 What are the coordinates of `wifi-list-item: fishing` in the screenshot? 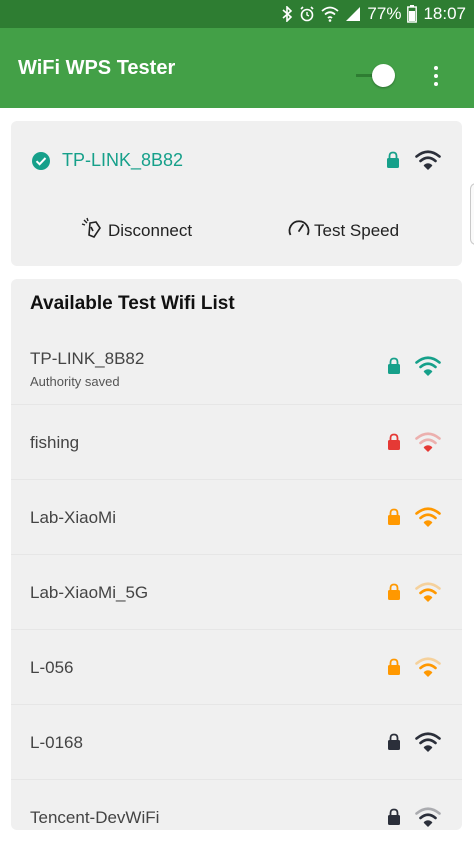 It's located at (236, 442).